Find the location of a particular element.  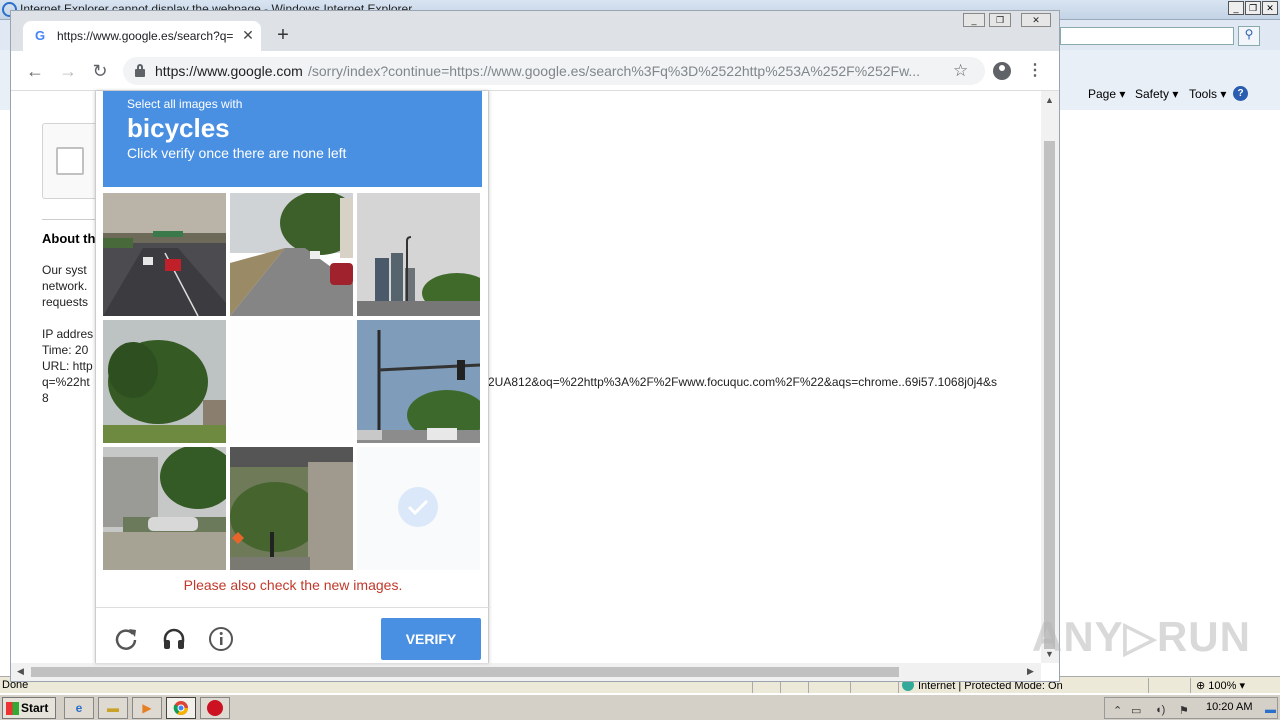

start-button: Start is located at coordinates (29, 708).